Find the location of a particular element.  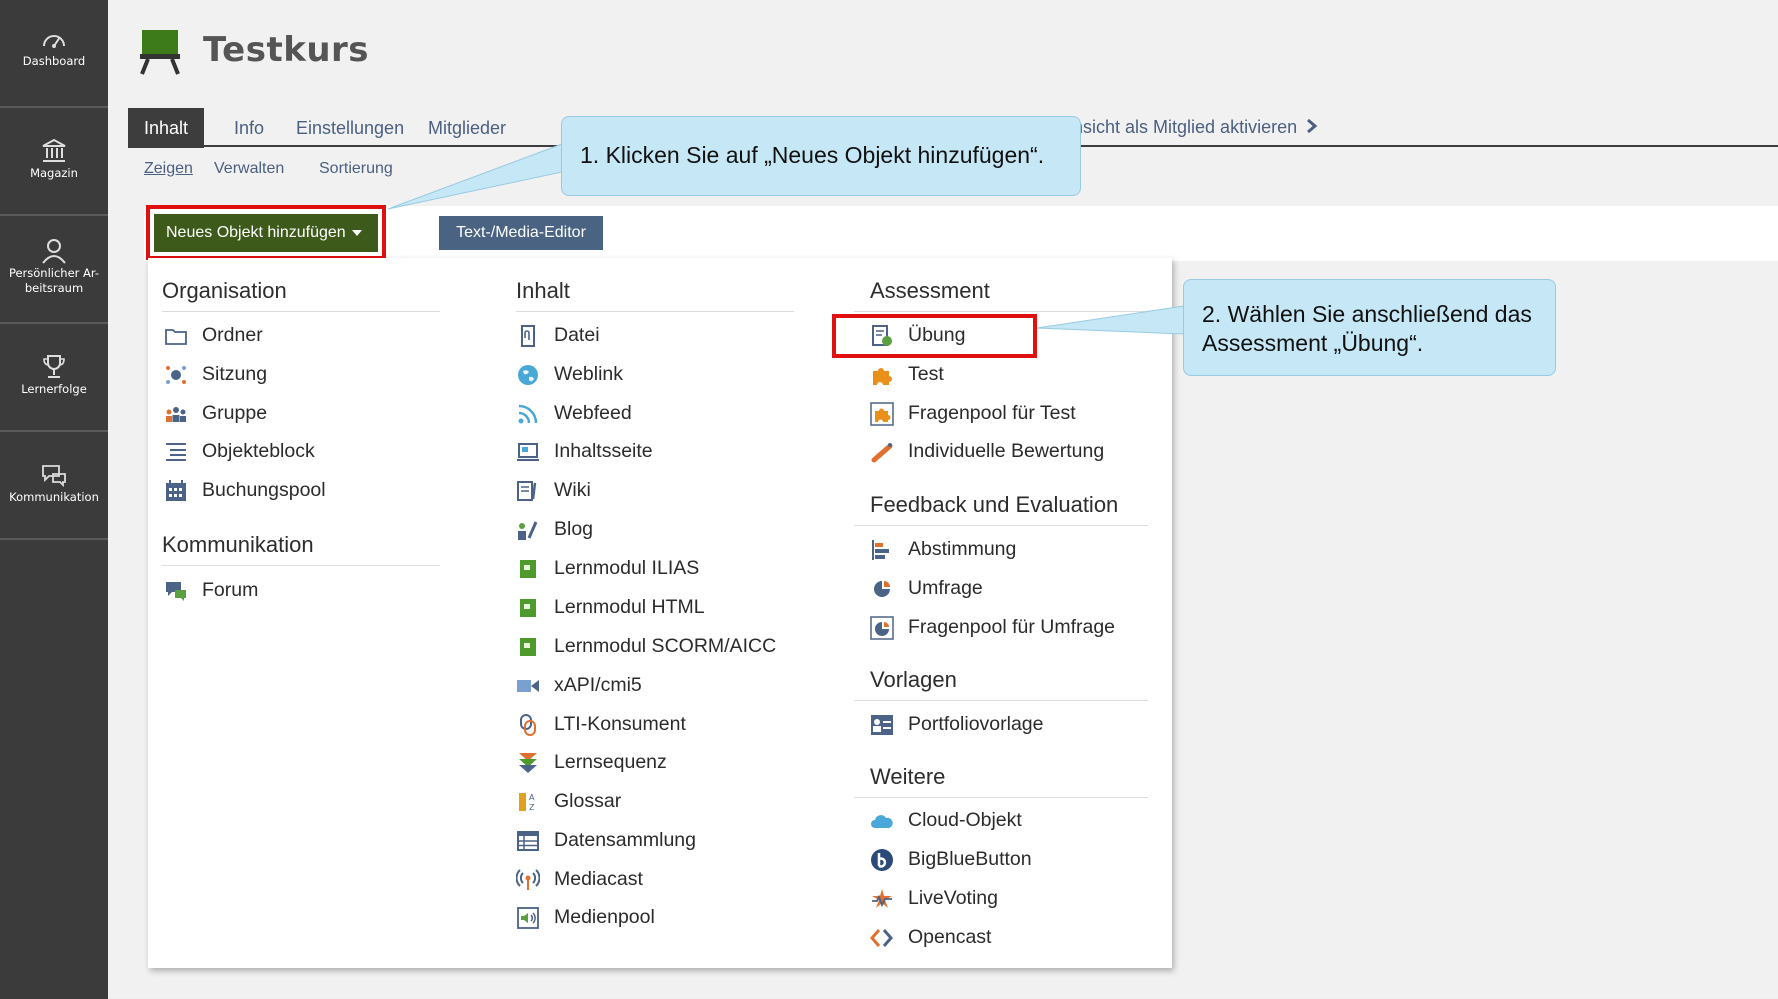

menu-item-webfeed: Webfeed is located at coordinates (645, 414).